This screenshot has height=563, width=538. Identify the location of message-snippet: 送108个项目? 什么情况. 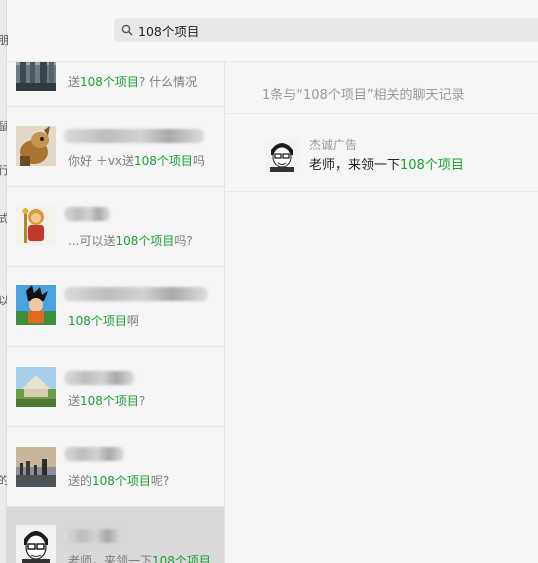
(133, 82).